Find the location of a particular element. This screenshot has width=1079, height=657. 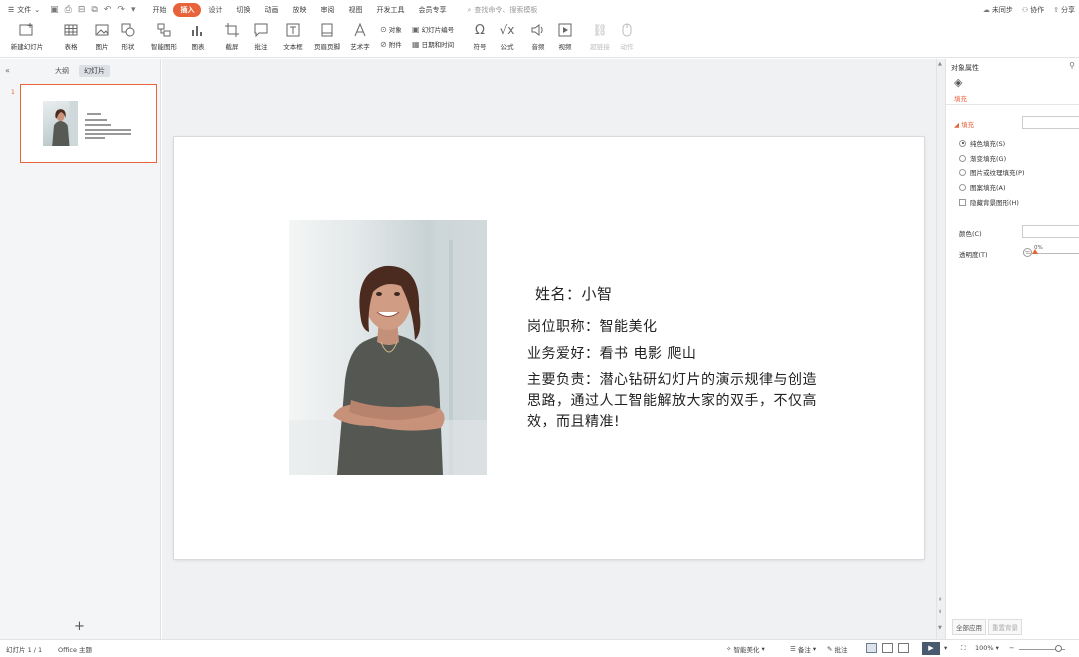

attachment-button: ⊘ 附件 is located at coordinates (391, 44).